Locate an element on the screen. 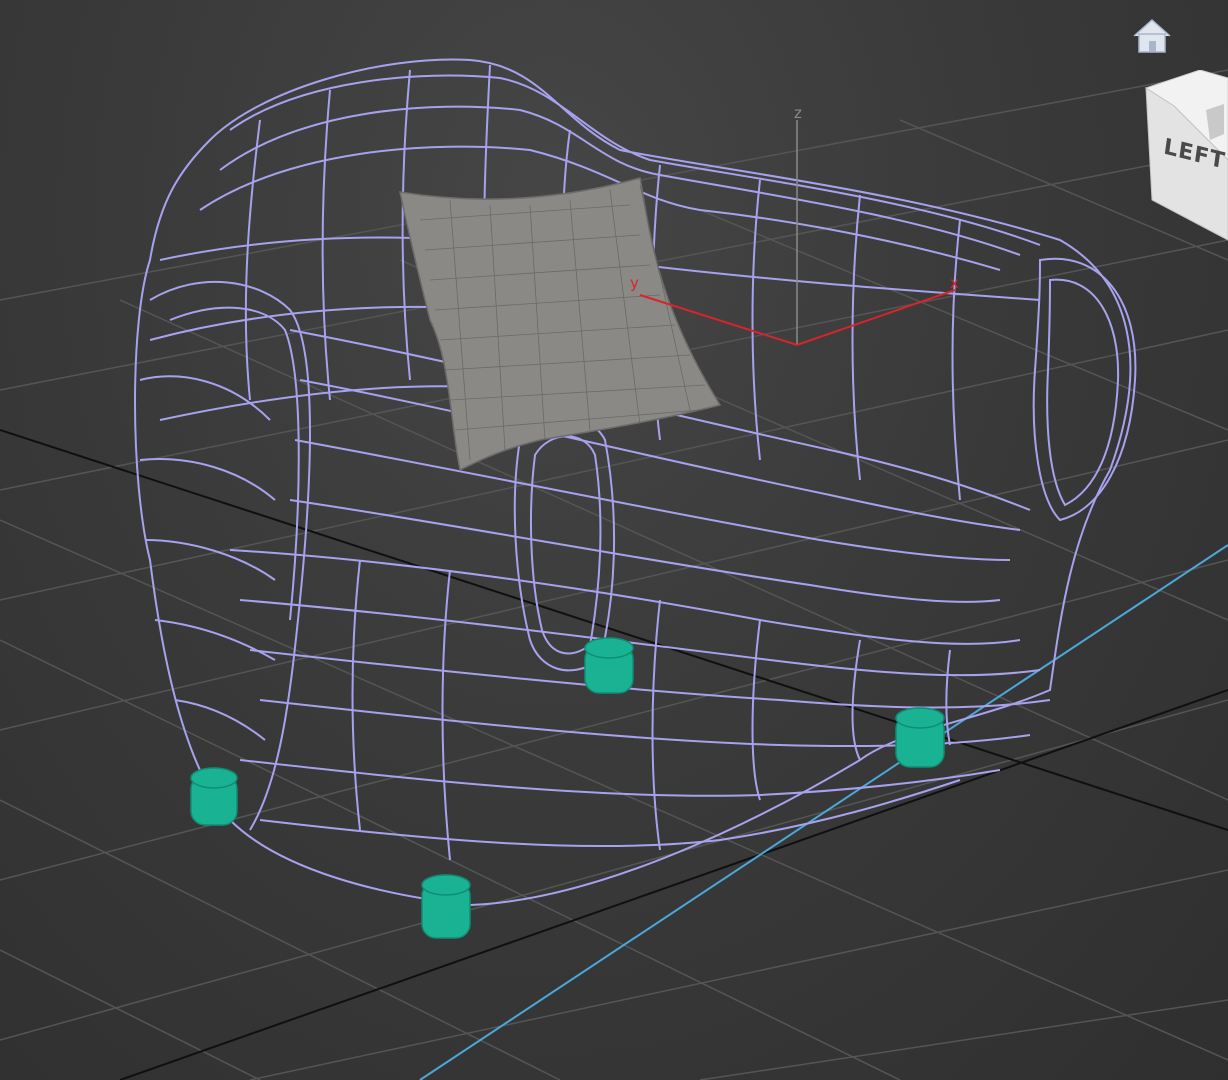  gizmo-z-label: z is located at coordinates (798, 113).